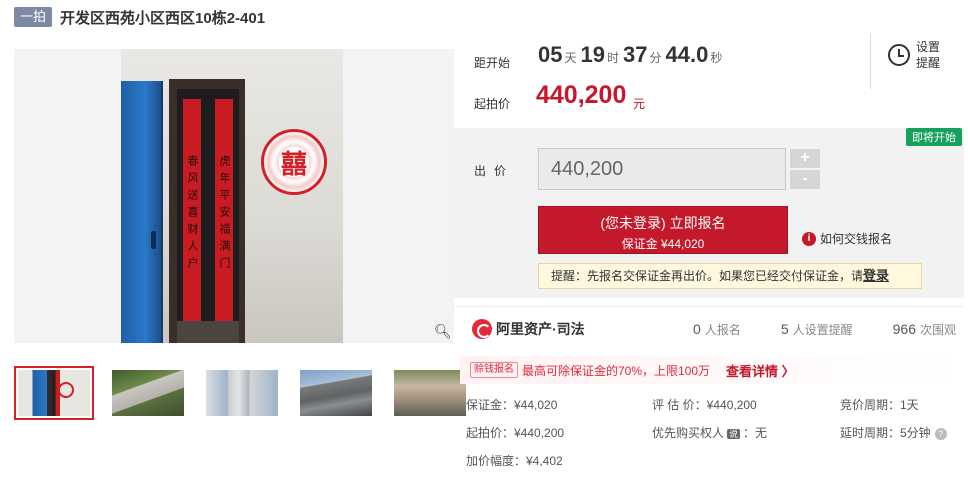 The width and height of the screenshot is (968, 478). Describe the element at coordinates (662, 169) in the screenshot. I see `bid-amount-input` at that location.